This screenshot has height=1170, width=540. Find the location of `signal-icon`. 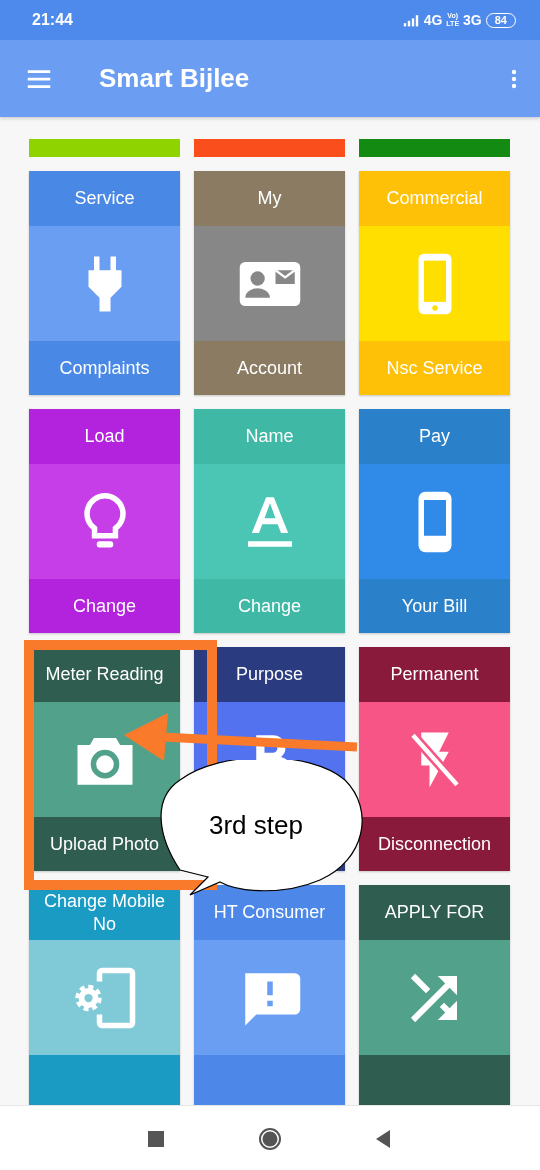

signal-icon is located at coordinates (410, 20).